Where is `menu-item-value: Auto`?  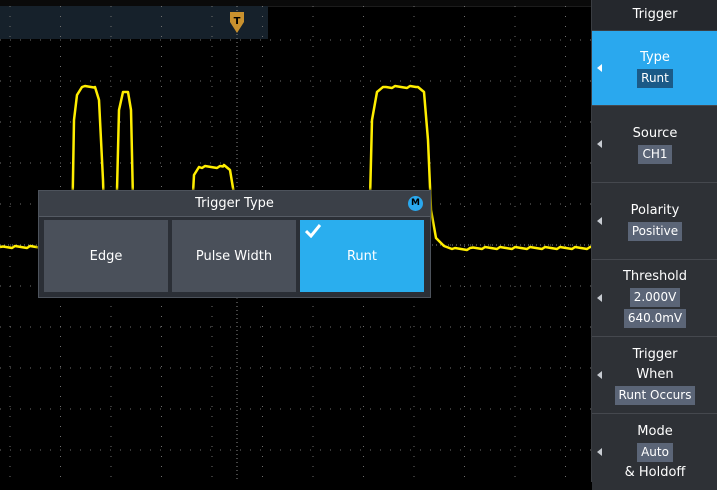 menu-item-value: Auto is located at coordinates (655, 452).